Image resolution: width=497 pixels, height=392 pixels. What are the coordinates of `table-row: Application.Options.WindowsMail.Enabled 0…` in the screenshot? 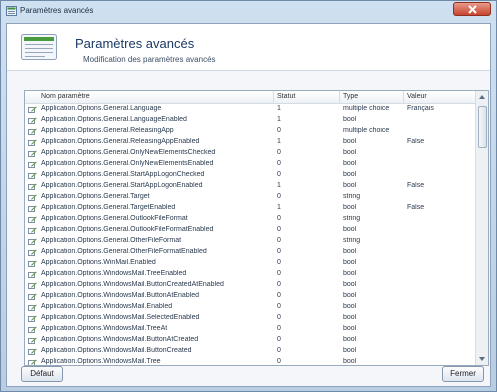 It's located at (250, 307).